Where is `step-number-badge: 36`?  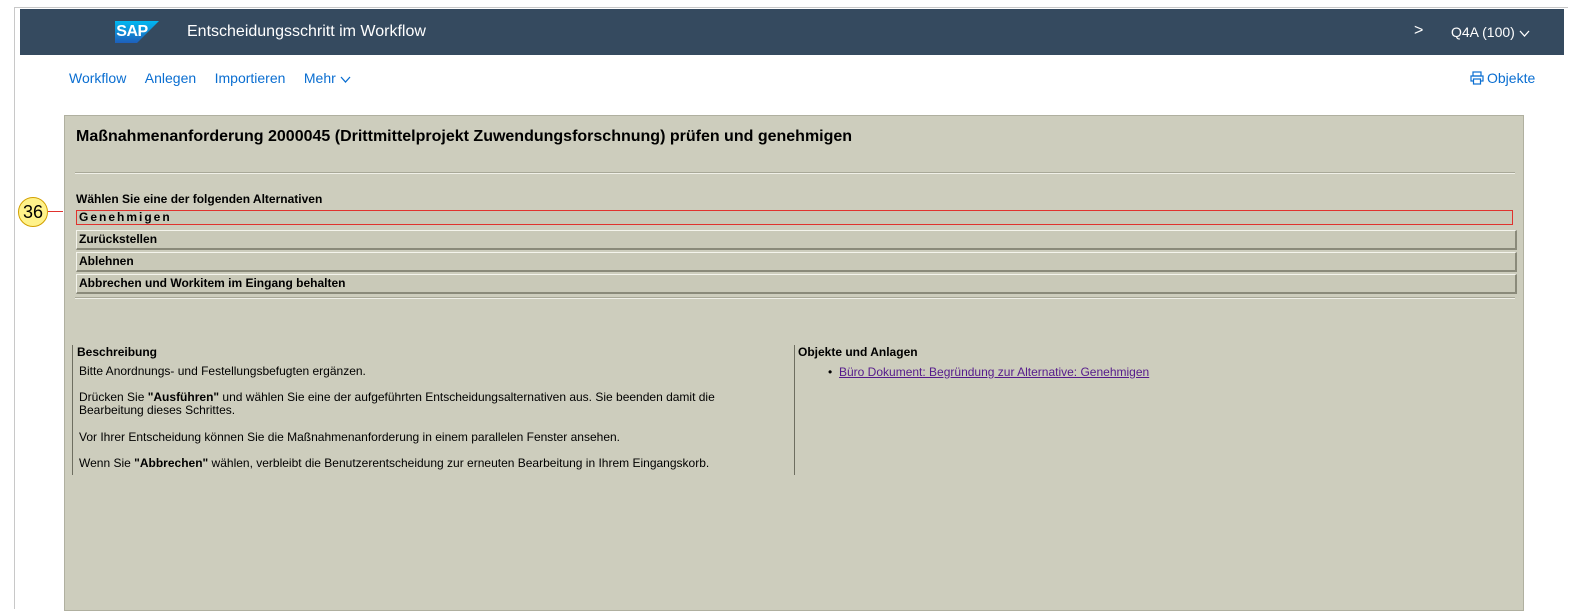 step-number-badge: 36 is located at coordinates (33, 212).